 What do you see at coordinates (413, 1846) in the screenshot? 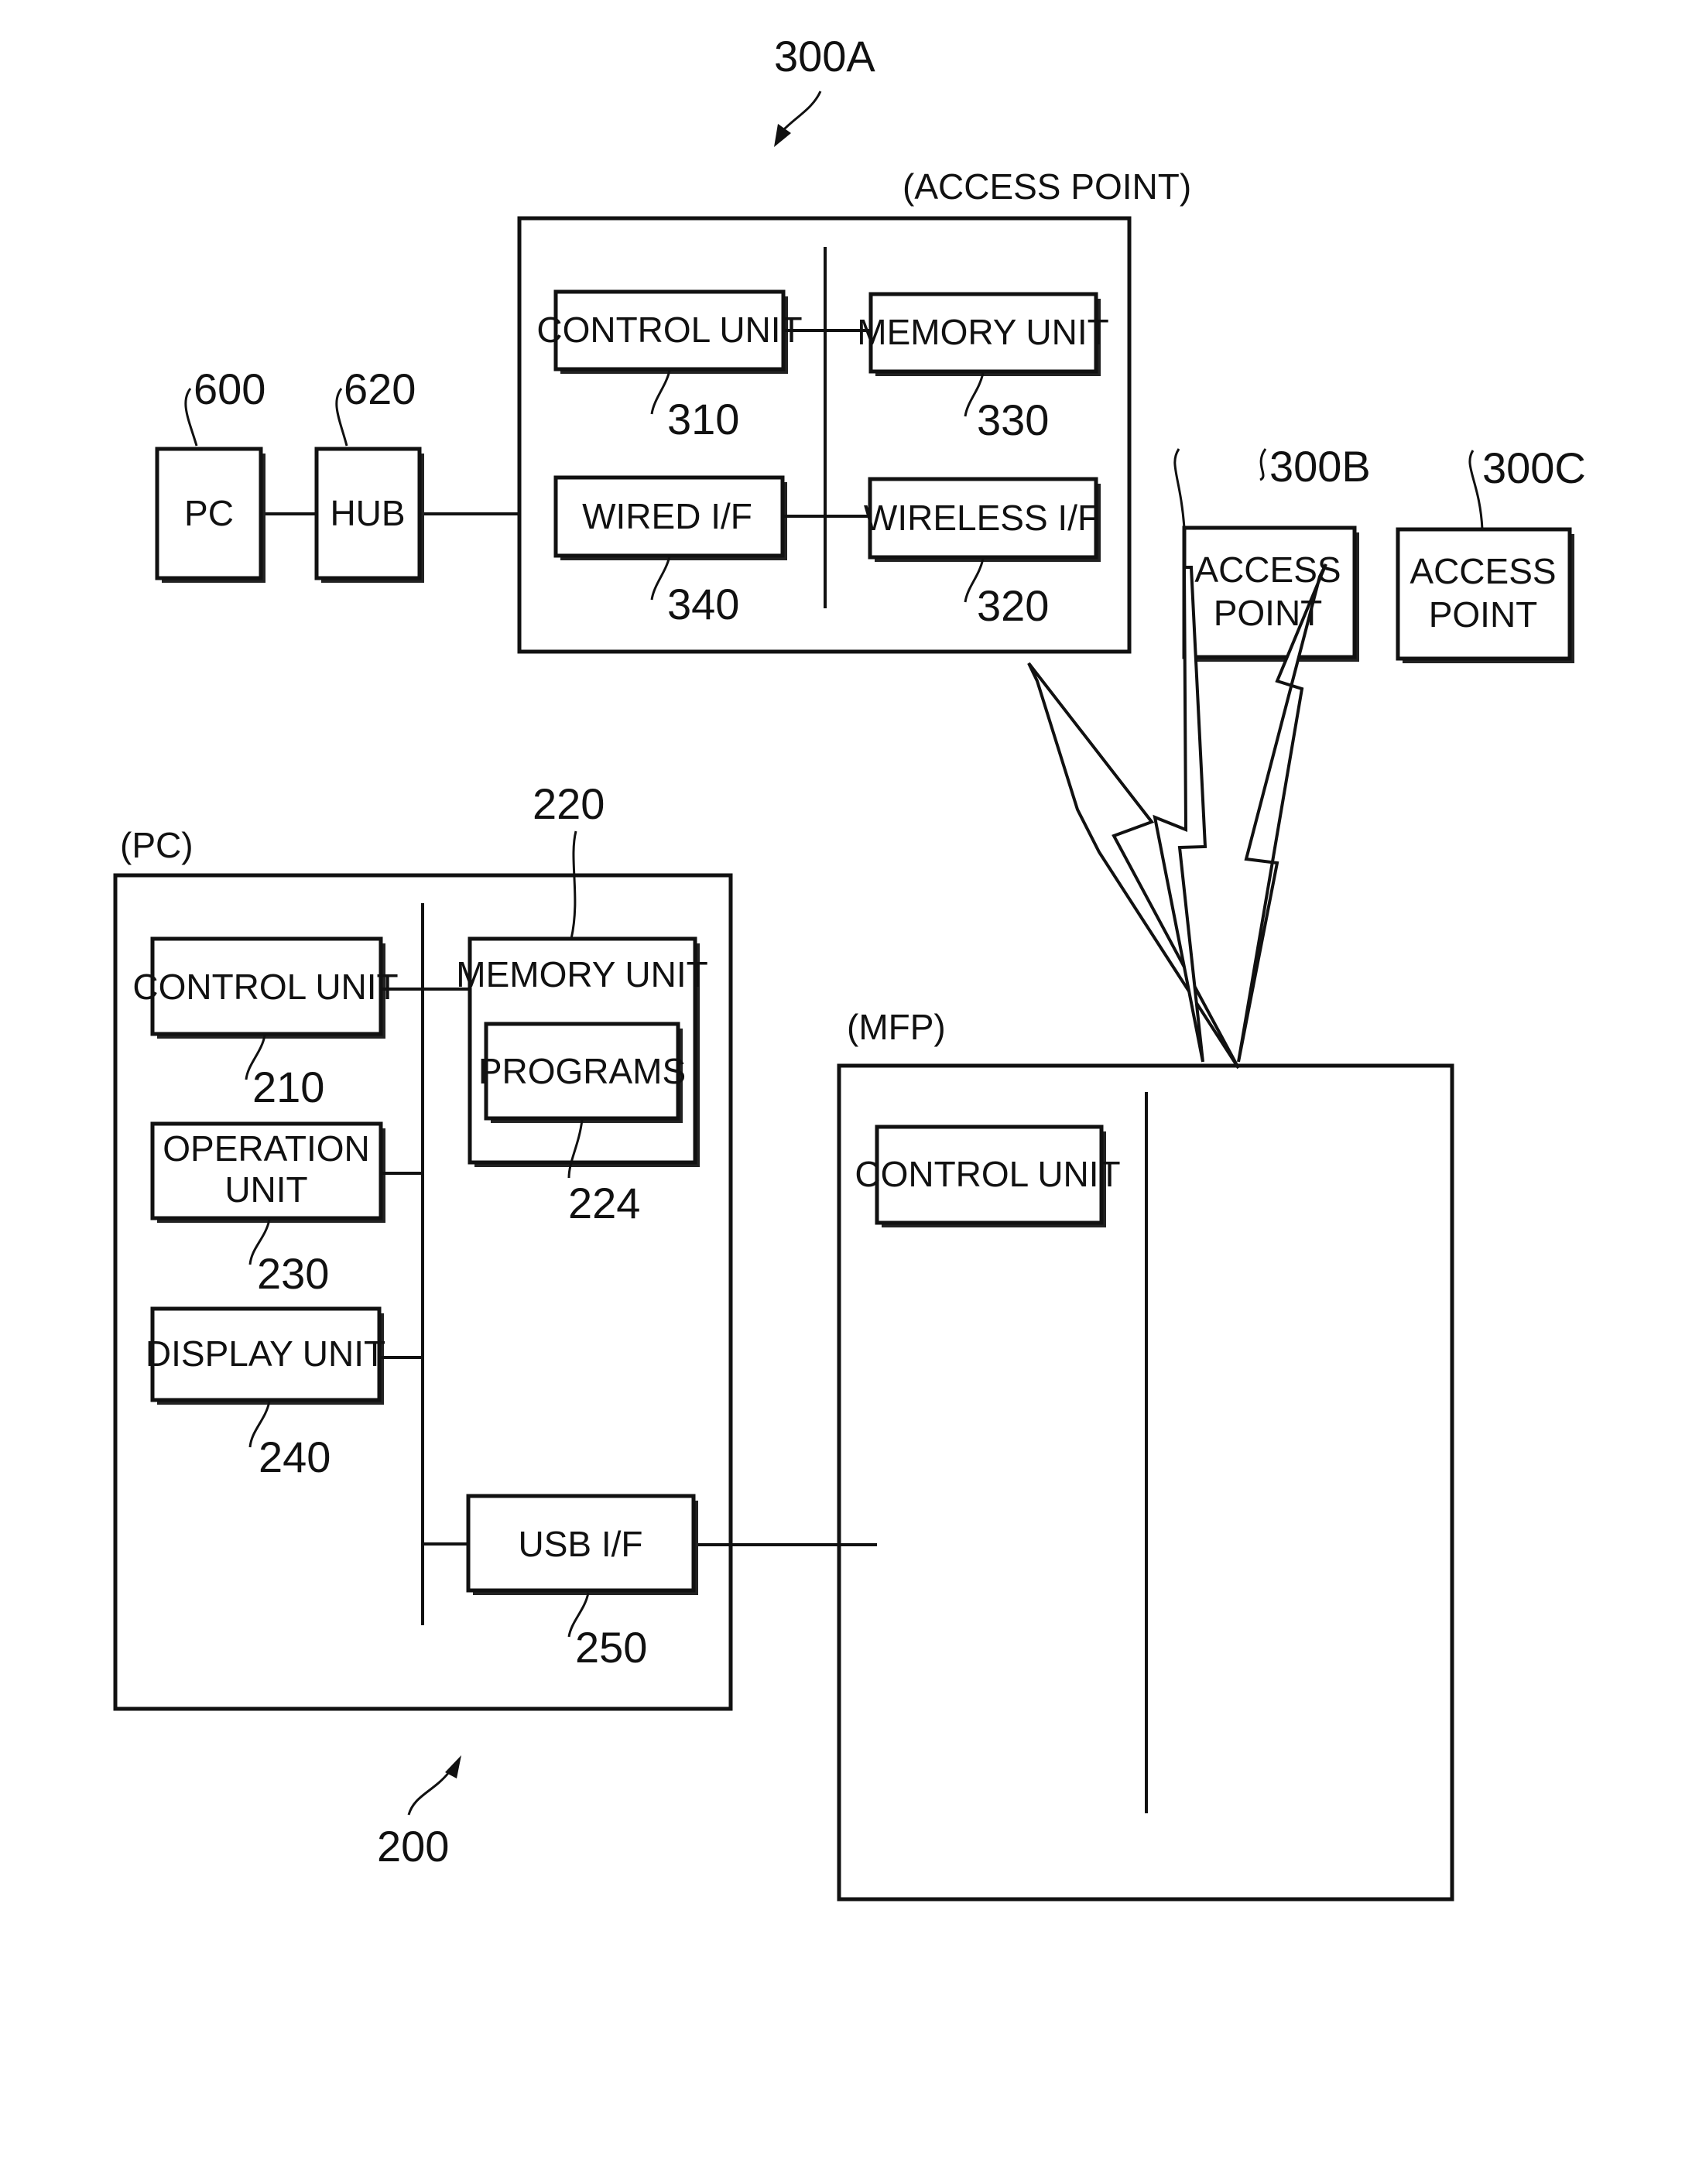
I see `ref-200: 200` at bounding box center [413, 1846].